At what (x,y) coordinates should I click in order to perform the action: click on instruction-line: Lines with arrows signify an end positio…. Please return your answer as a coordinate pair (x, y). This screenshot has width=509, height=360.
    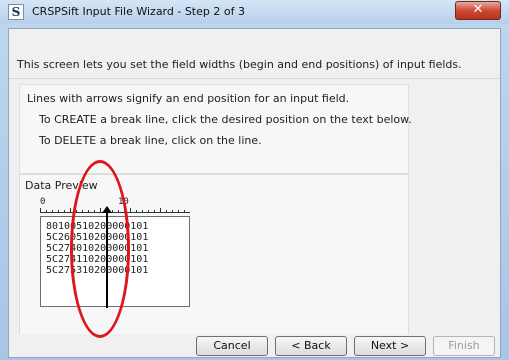
    Looking at the image, I should click on (188, 98).